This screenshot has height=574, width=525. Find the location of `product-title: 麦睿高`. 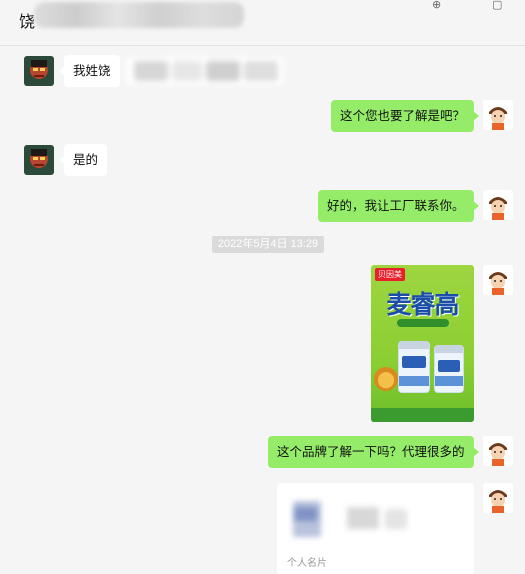

product-title: 麦睿高 is located at coordinates (422, 305).